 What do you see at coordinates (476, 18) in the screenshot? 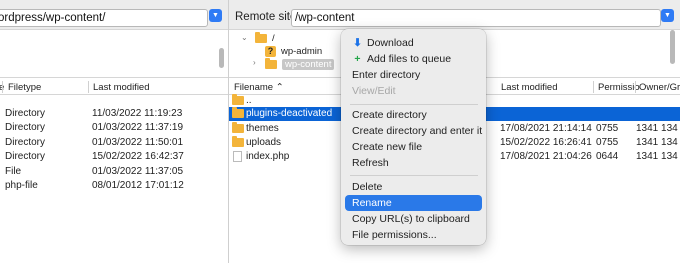
I see `remote-path-input: /wp-content` at bounding box center [476, 18].